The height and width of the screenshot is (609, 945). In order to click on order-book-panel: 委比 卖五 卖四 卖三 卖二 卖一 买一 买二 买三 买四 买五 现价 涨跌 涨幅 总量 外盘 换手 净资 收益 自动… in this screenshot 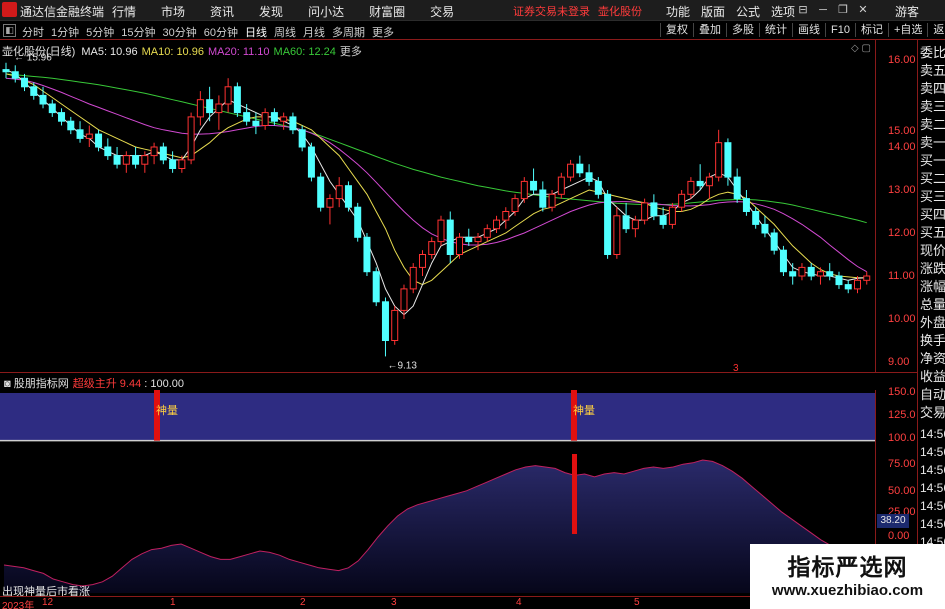, I will do `click(931, 324)`.